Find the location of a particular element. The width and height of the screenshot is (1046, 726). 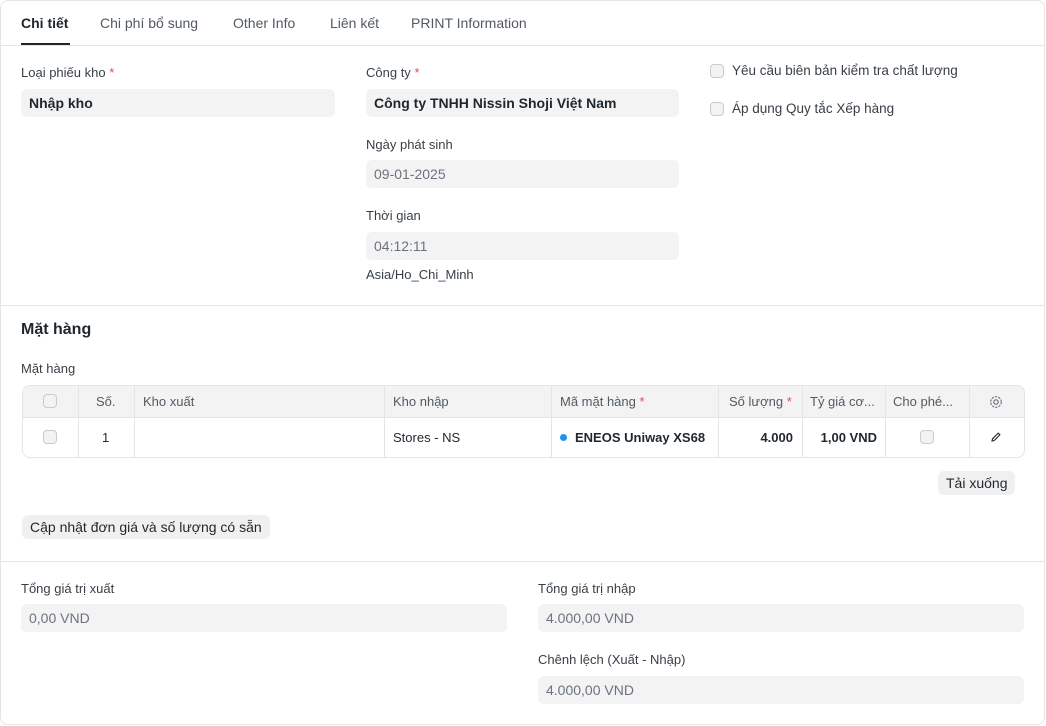

timezone-label: Asia/Ho_Chi_Minh is located at coordinates (420, 274).